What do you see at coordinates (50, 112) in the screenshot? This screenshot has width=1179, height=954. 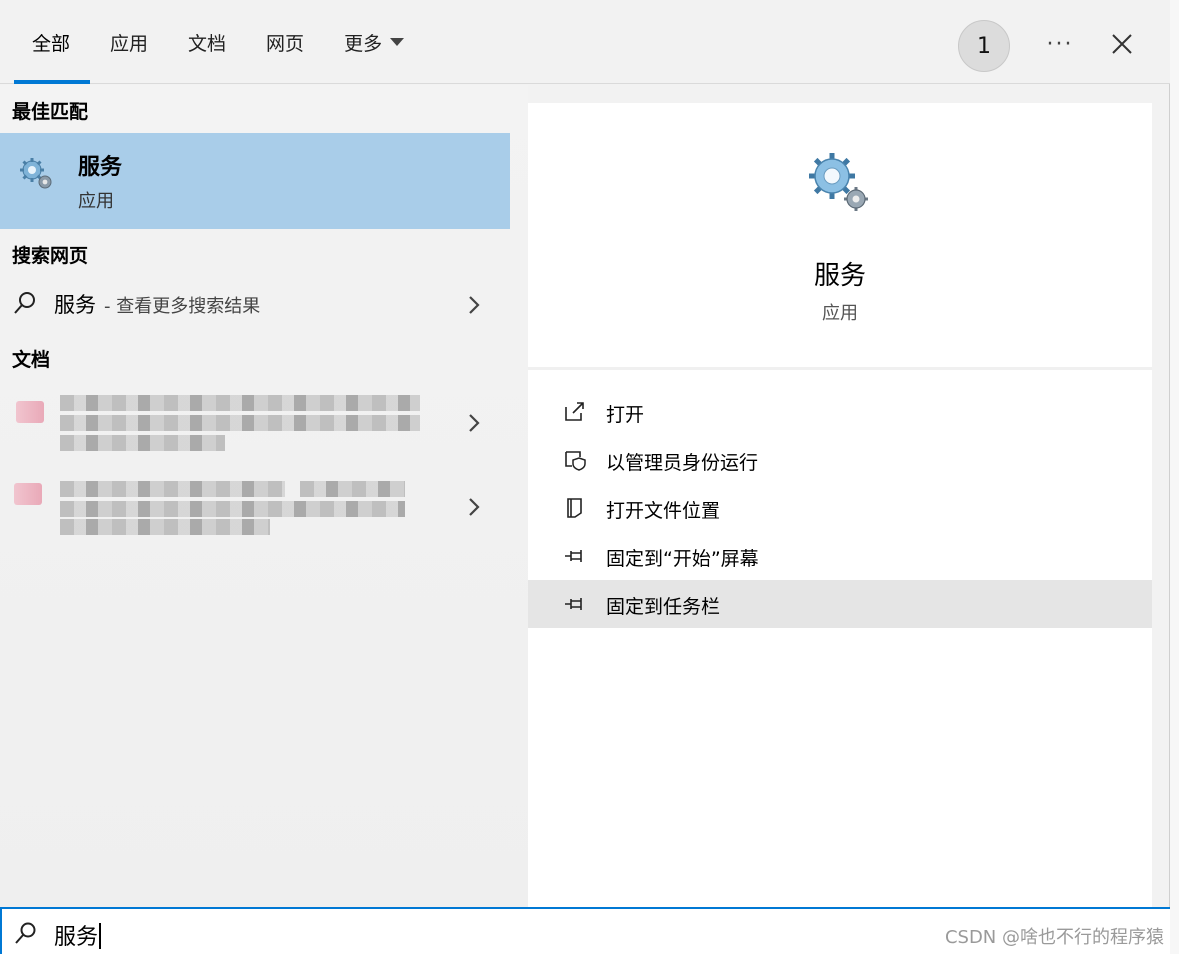 I see `best-match-heading: 最佳匹配` at bounding box center [50, 112].